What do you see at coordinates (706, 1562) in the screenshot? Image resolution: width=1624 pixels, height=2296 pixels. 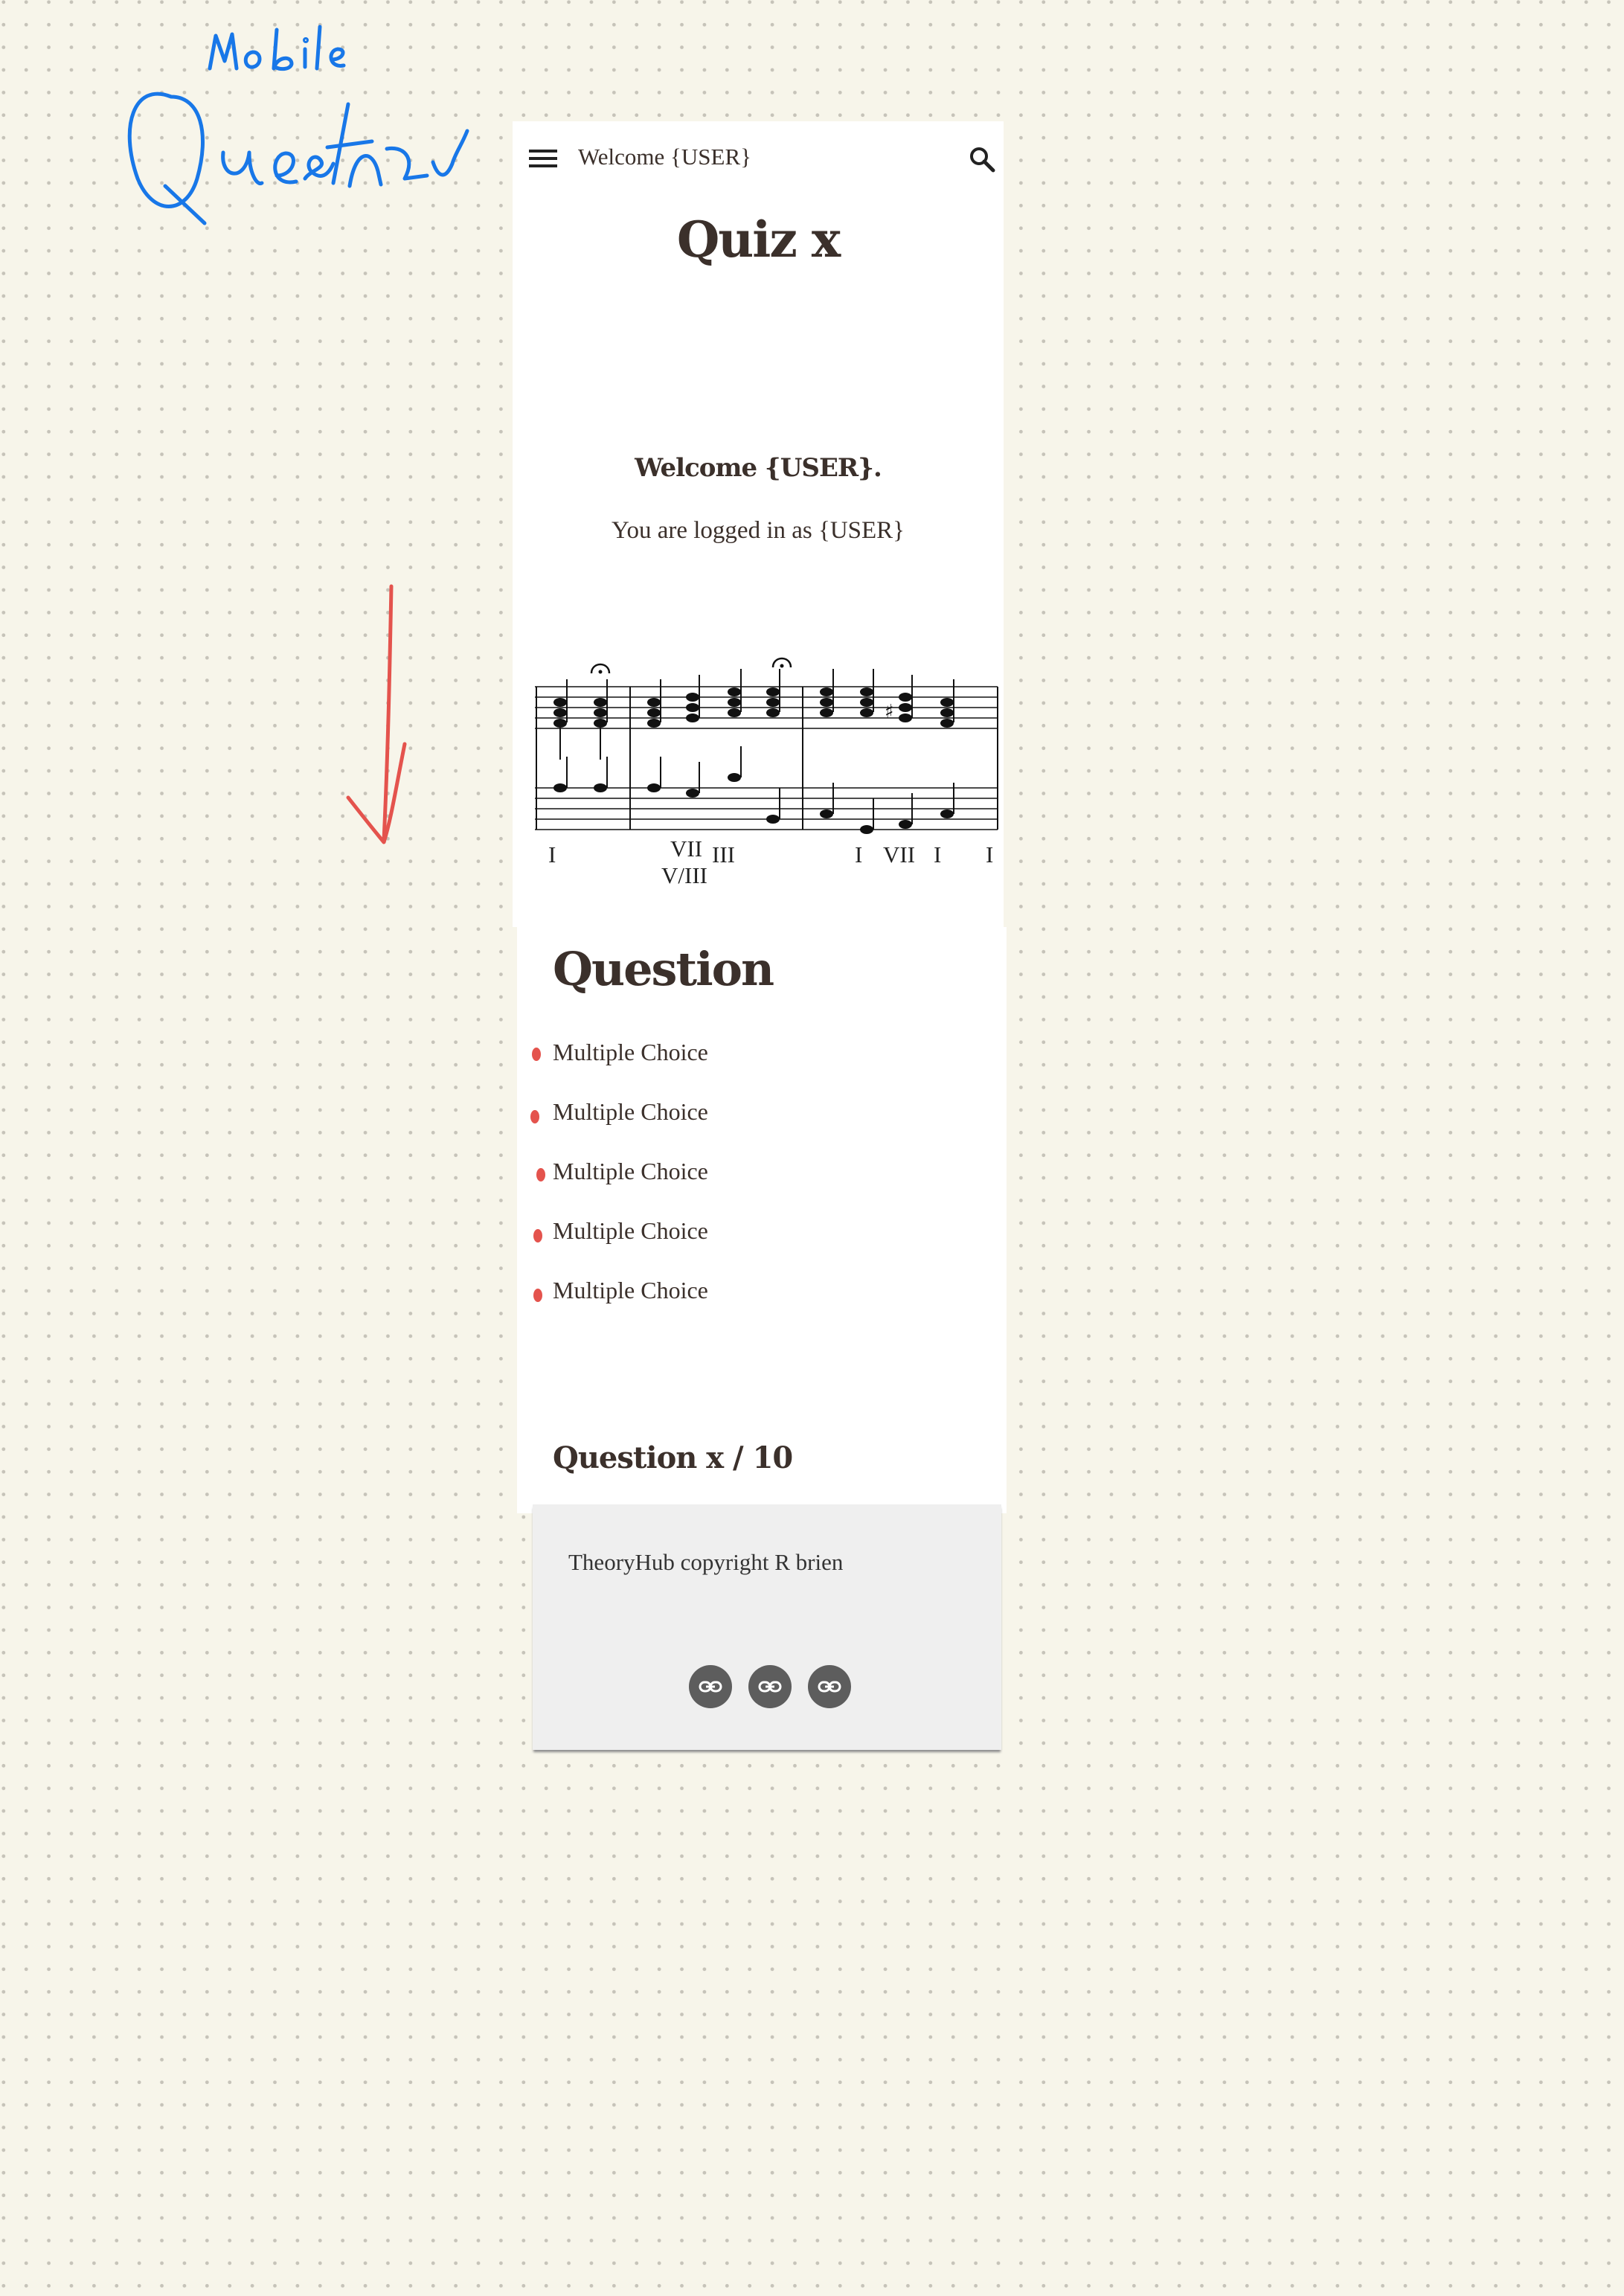 I see `footer-copyright: TheoryHub copyright R brien` at bounding box center [706, 1562].